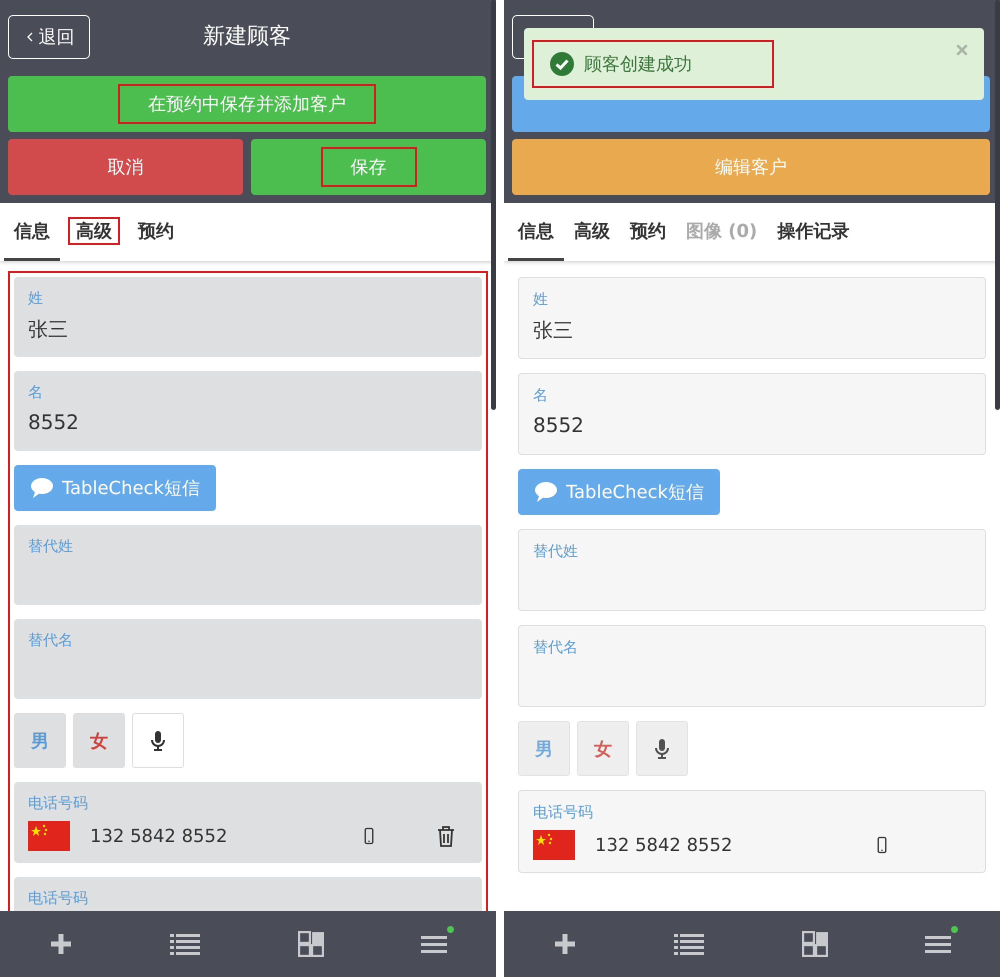 This screenshot has width=1000, height=977. Describe the element at coordinates (247, 36) in the screenshot. I see `screen-title: 新建顾客` at that location.